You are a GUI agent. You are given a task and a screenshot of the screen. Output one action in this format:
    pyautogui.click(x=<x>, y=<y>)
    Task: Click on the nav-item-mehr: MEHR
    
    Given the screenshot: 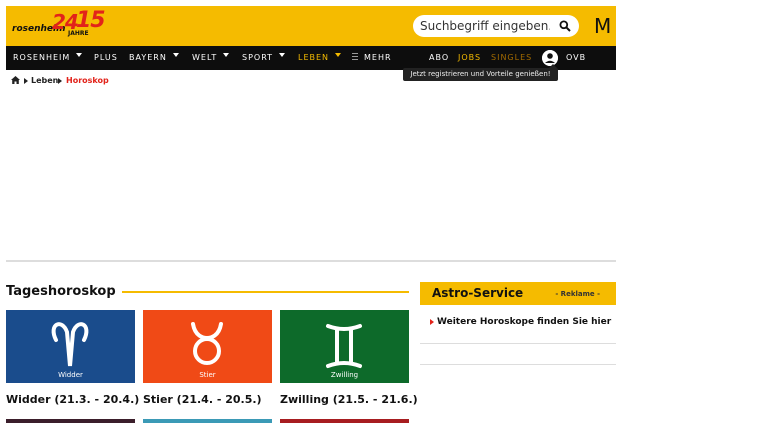 What is the action you would take?
    pyautogui.click(x=372, y=58)
    